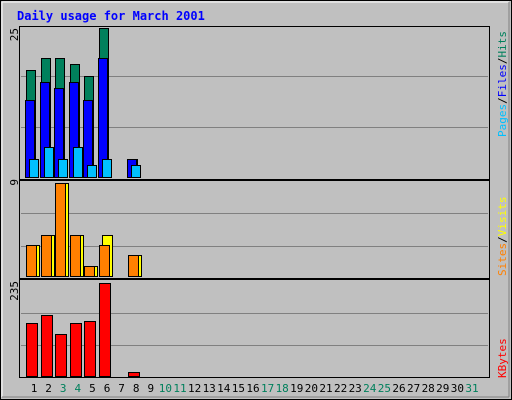 The width and height of the screenshot is (512, 400). Describe the element at coordinates (442, 388) in the screenshot. I see `day-label: 29` at that location.